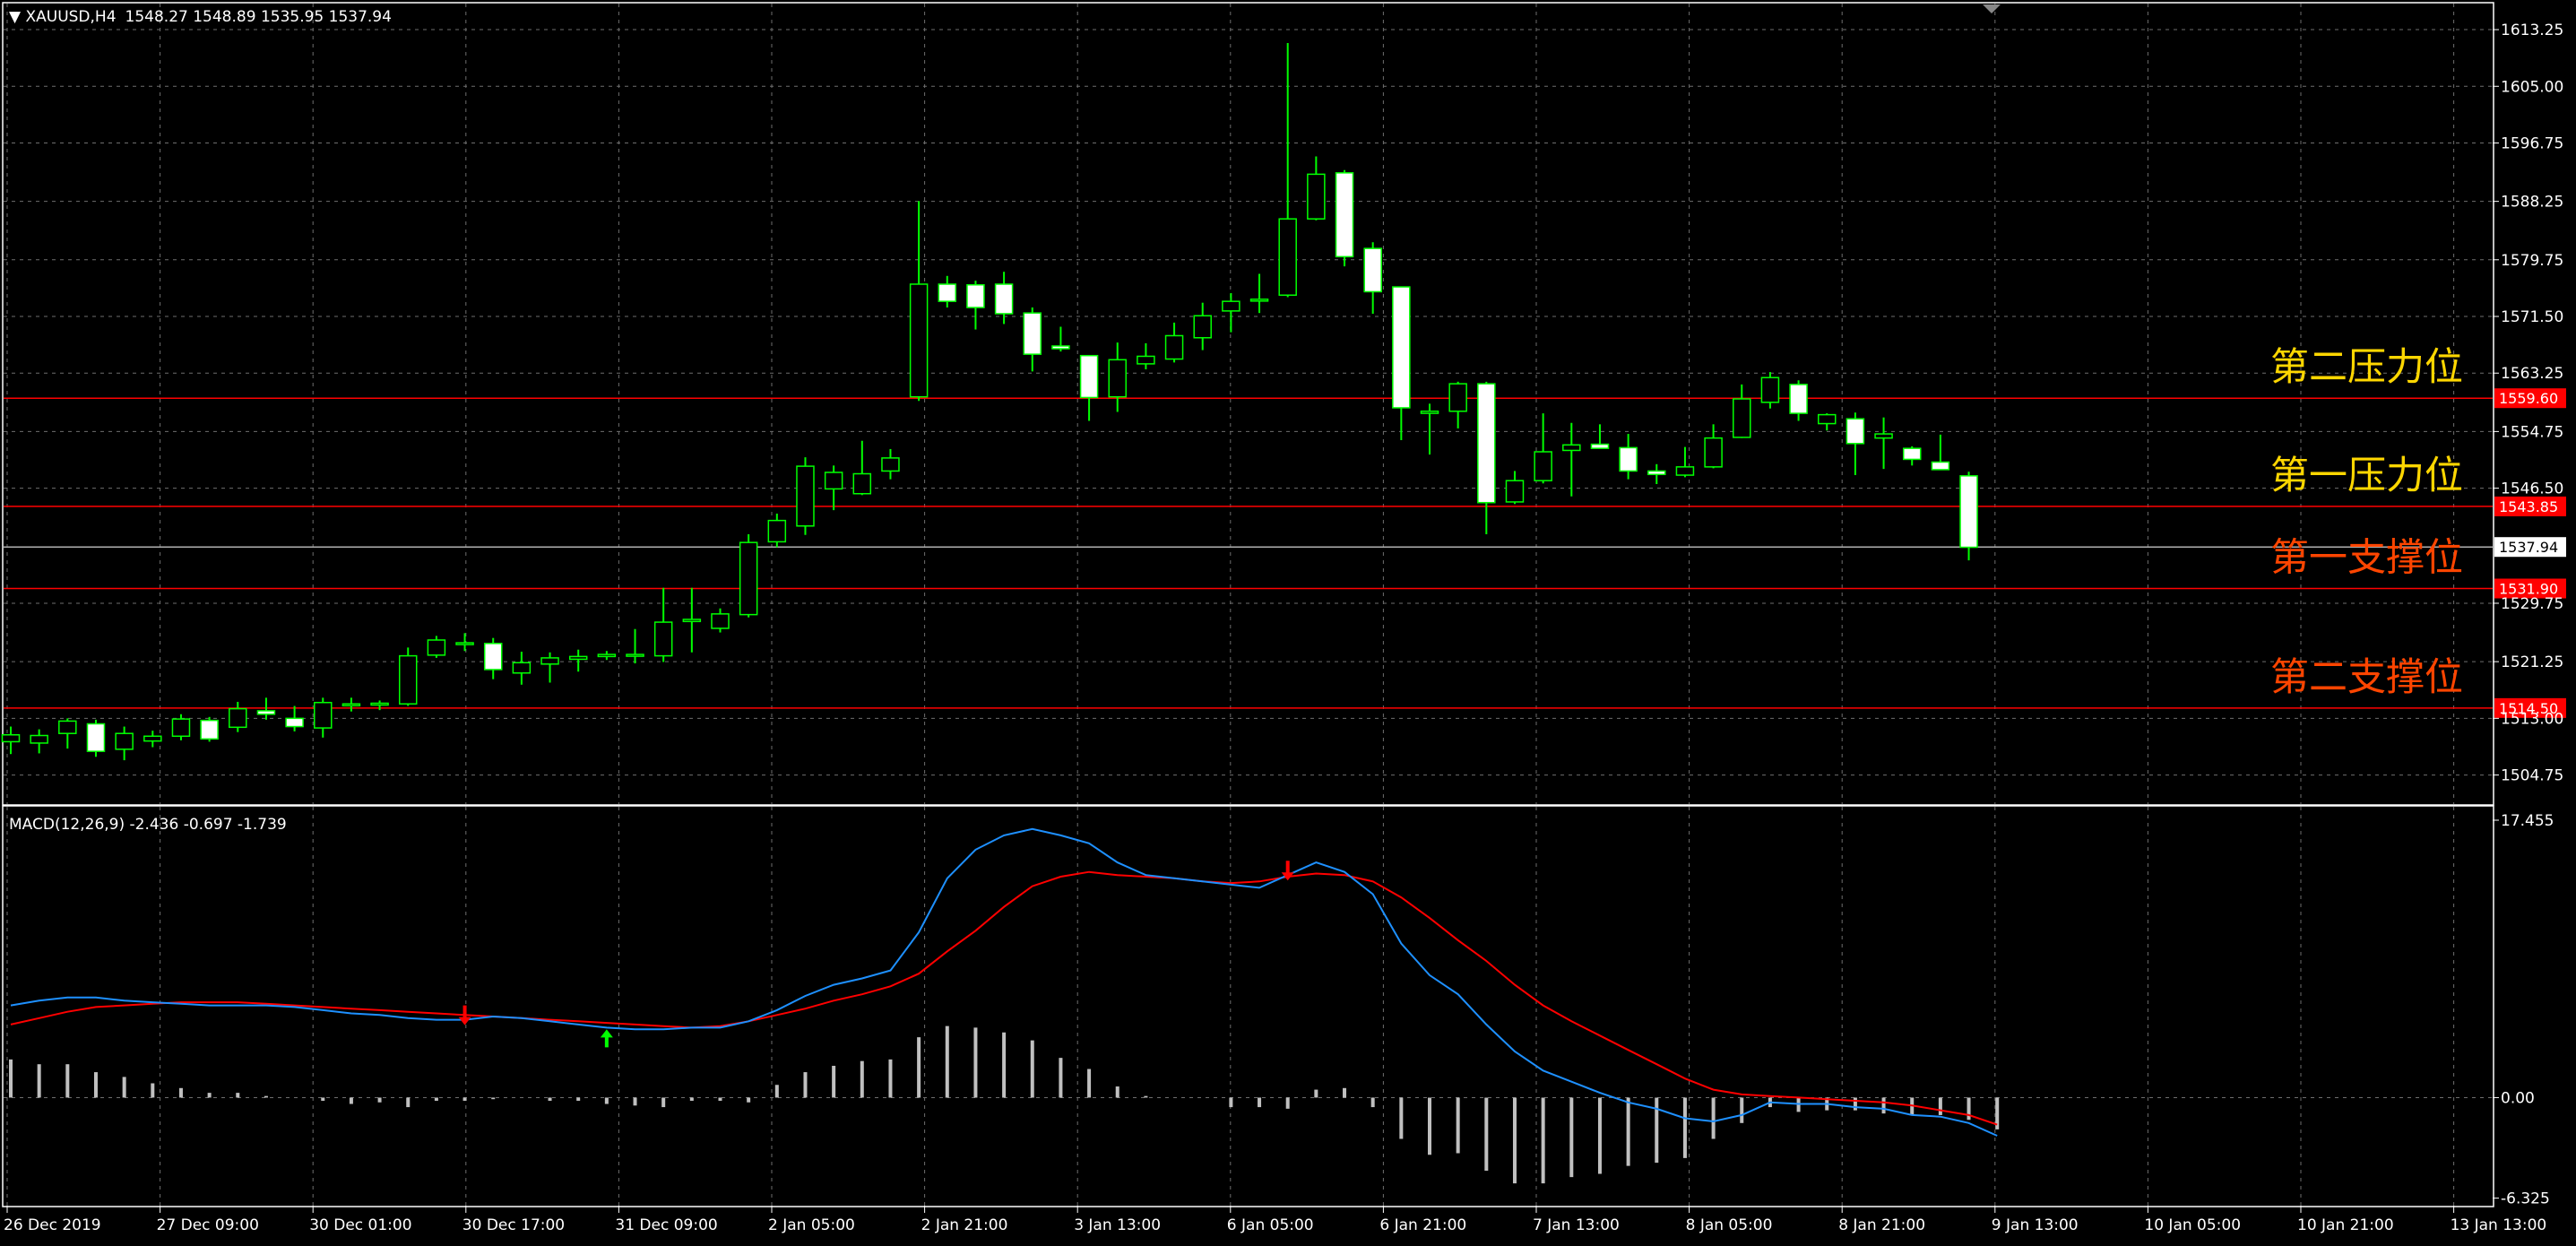 The image size is (2576, 1246). What do you see at coordinates (2532, 719) in the screenshot?
I see `price-tick-label: 1513.00` at bounding box center [2532, 719].